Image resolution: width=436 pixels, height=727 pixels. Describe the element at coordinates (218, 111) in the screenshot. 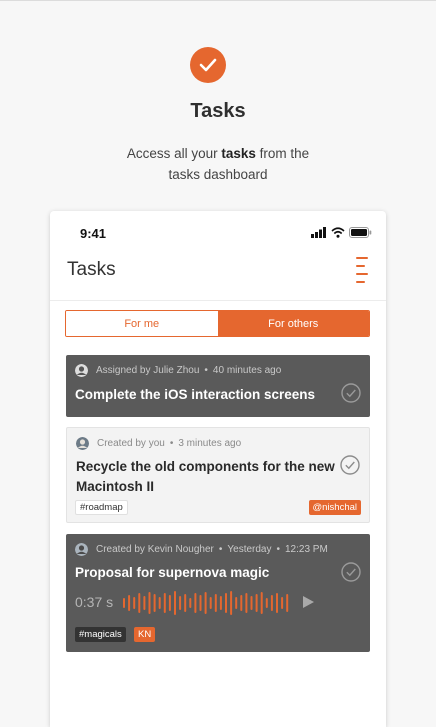

I see `feature-title: Tasks` at that location.